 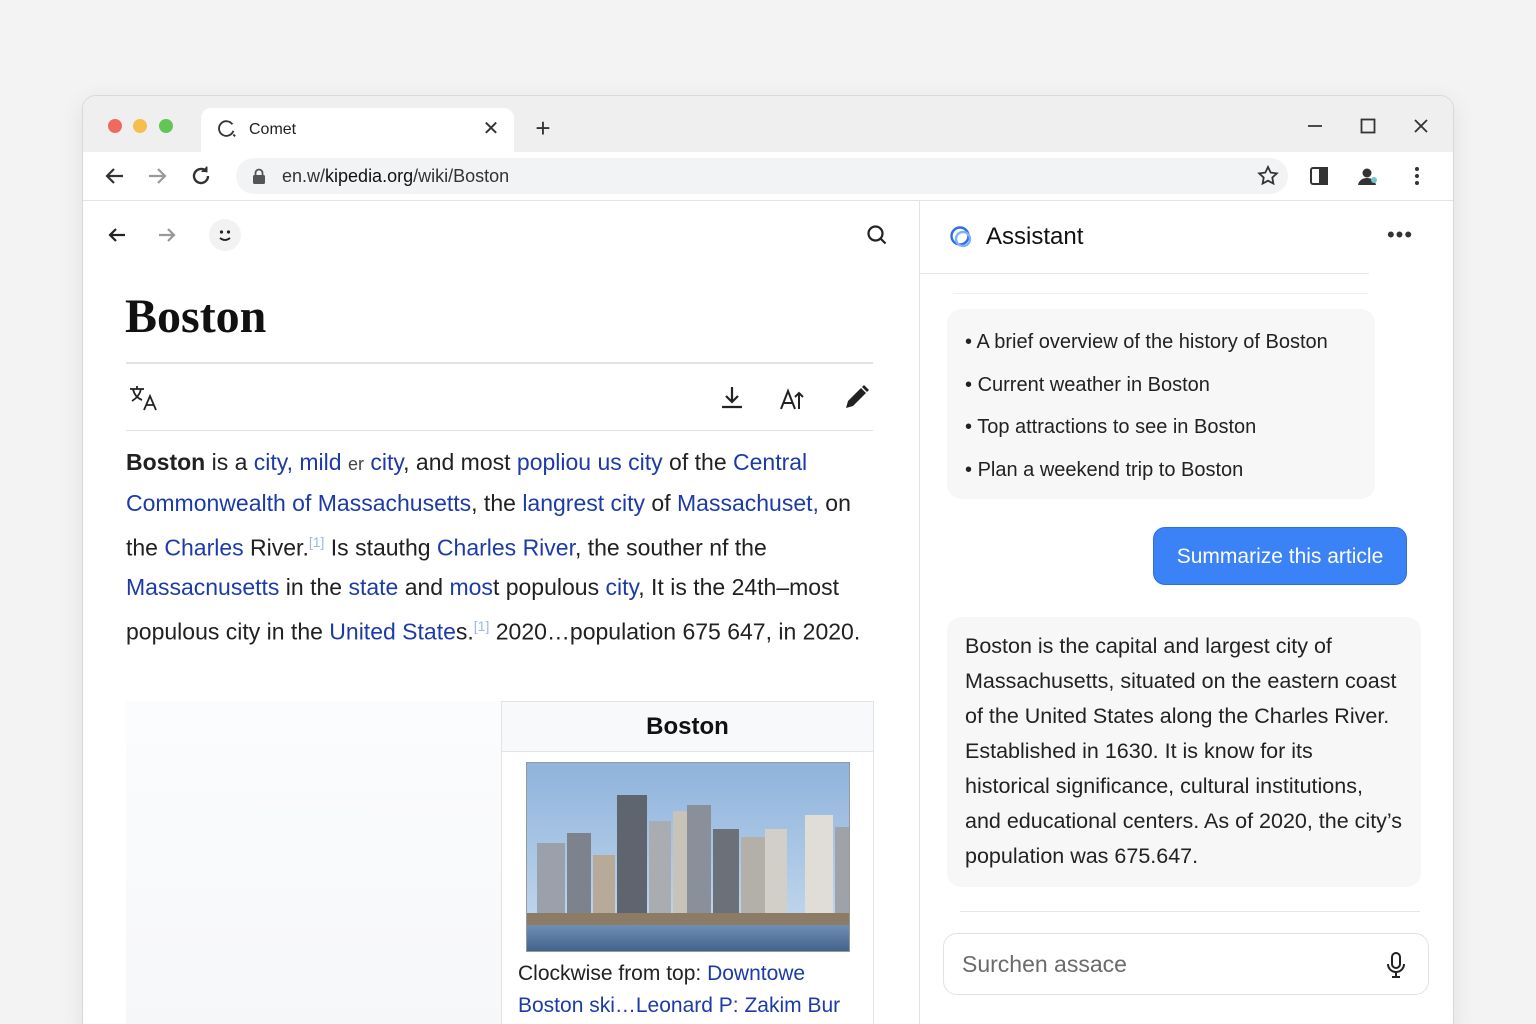 I want to click on faded-area, so click(x=313, y=862).